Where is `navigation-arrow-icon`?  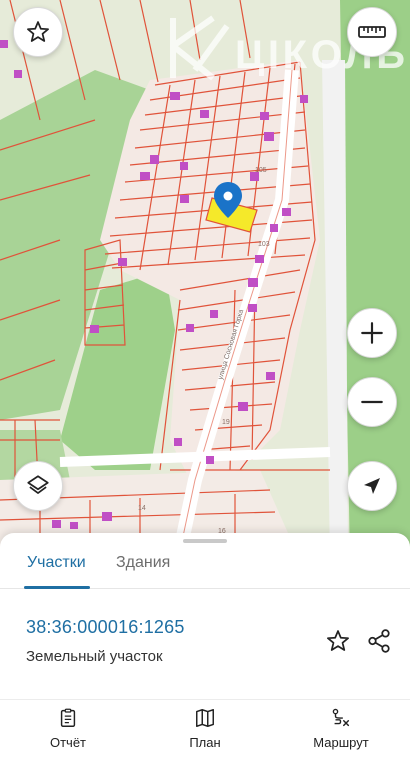
navigation-arrow-icon is located at coordinates (372, 486).